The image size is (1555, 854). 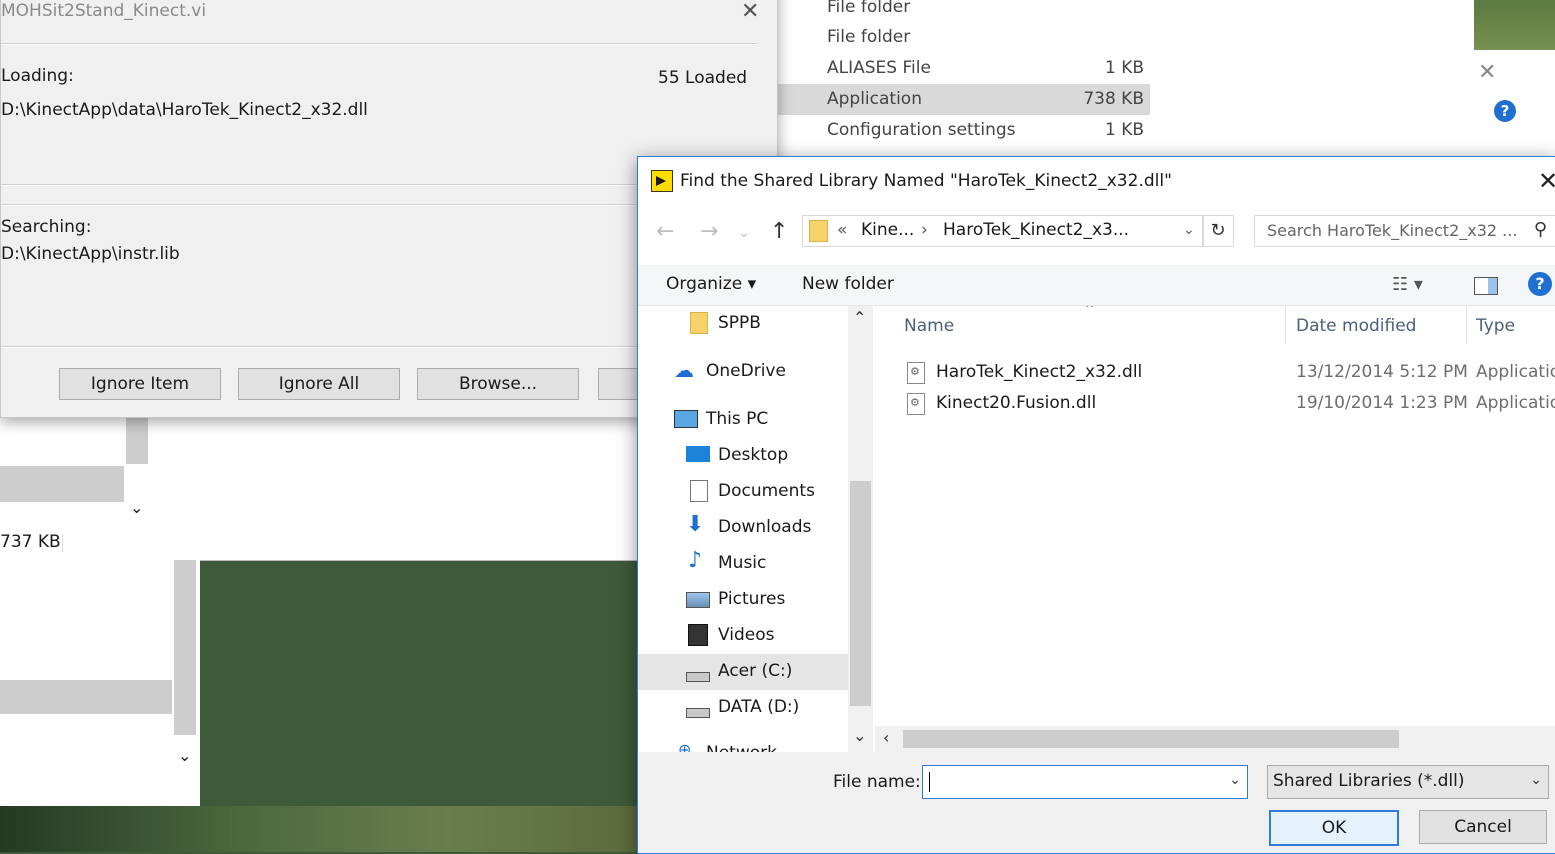 I want to click on pictures-icon, so click(x=698, y=600).